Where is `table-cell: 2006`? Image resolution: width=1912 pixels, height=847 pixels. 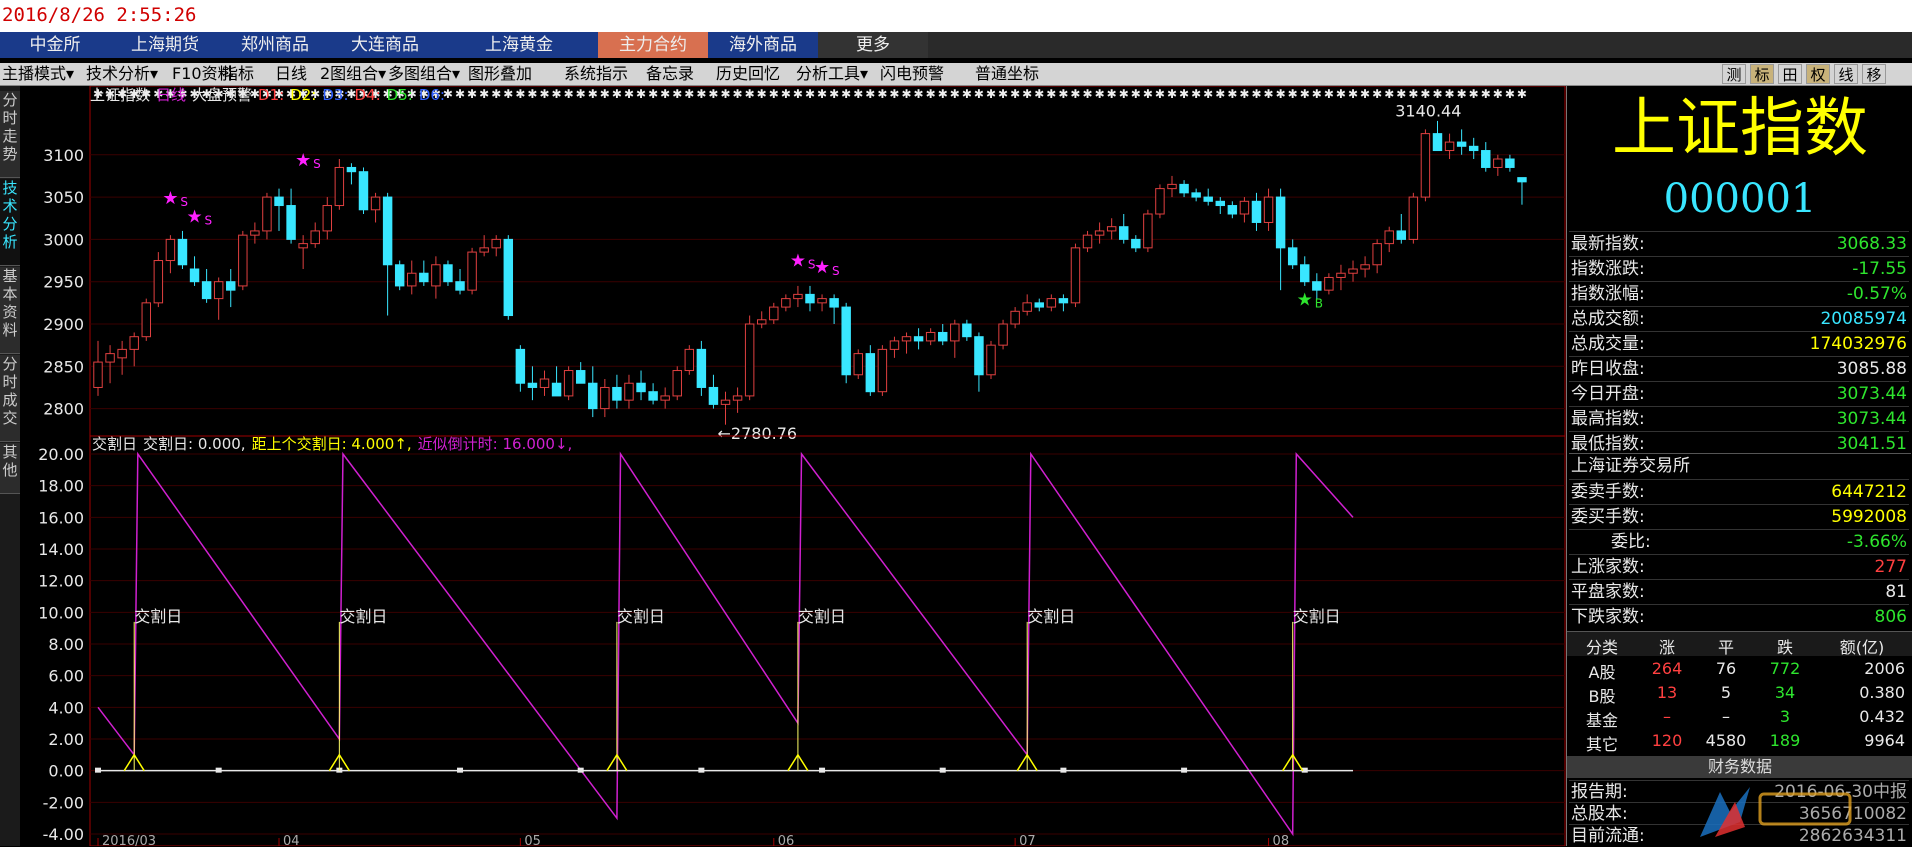
table-cell: 2006 is located at coordinates (1884, 668).